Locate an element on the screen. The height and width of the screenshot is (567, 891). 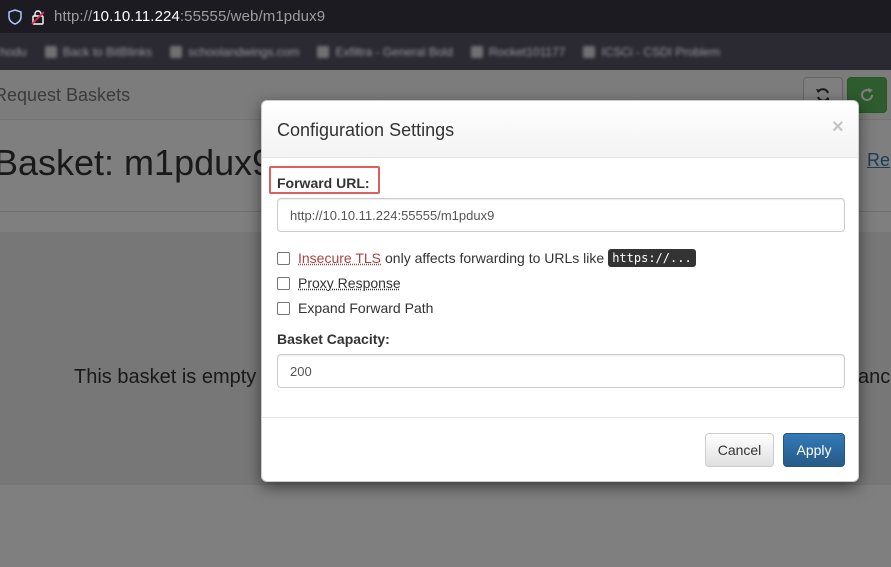
bookmark-item: hodu is located at coordinates (13, 52).